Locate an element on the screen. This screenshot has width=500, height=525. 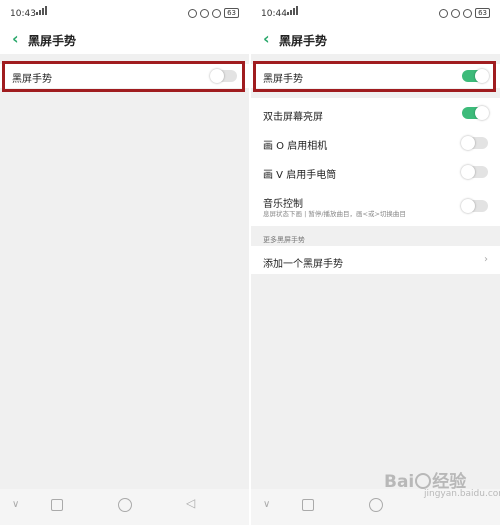
option-label: 双击屏幕亮屏 is located at coordinates (293, 117).